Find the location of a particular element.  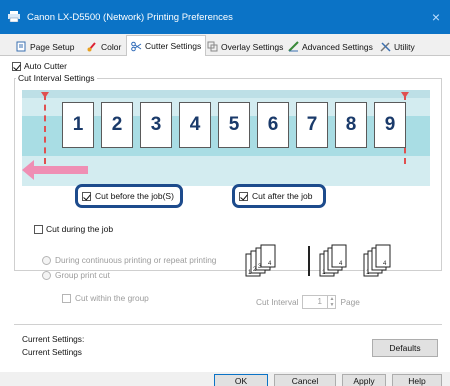

cut-within-group-checkbox: Cut within the group is located at coordinates (105, 298).